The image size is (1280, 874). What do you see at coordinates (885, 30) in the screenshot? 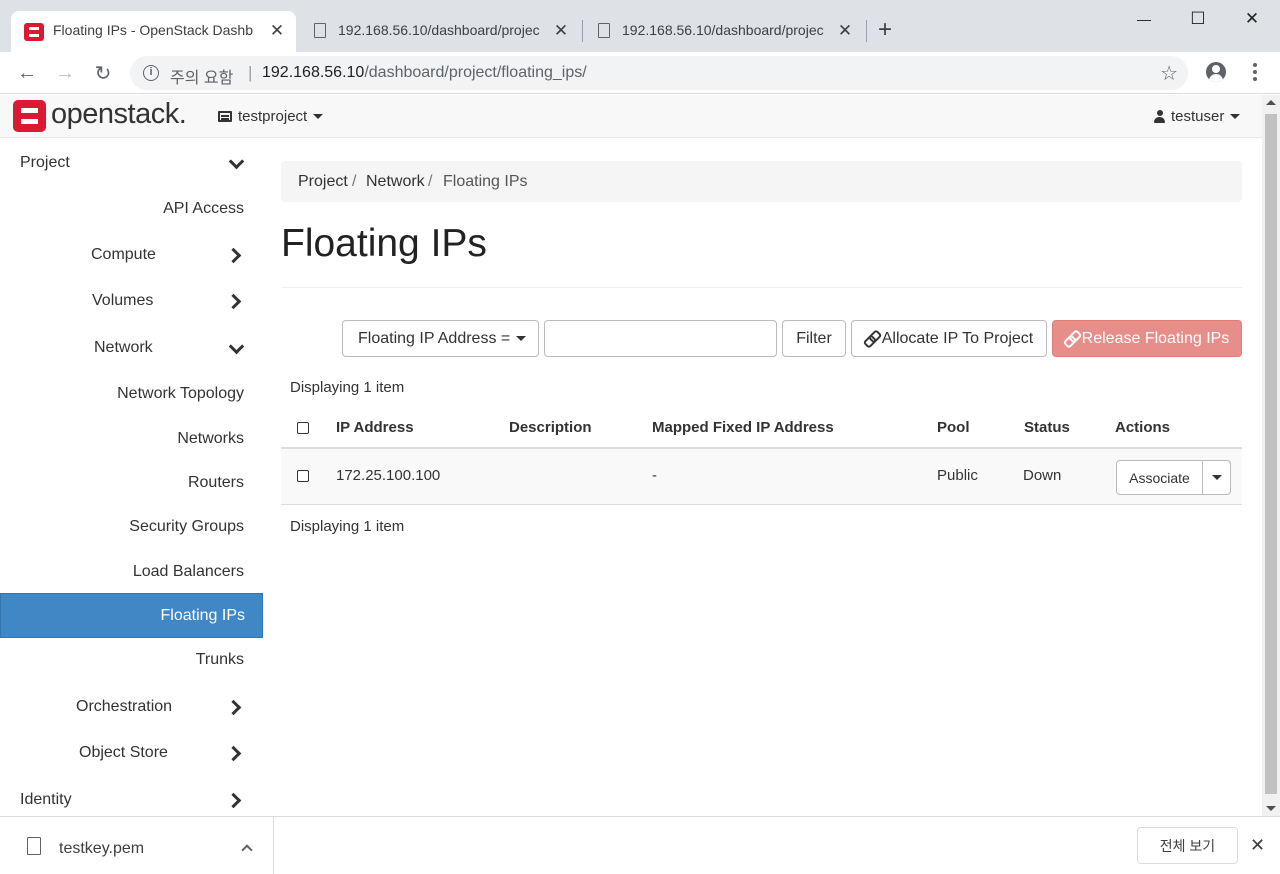
I see `new-tab-button: +` at bounding box center [885, 30].